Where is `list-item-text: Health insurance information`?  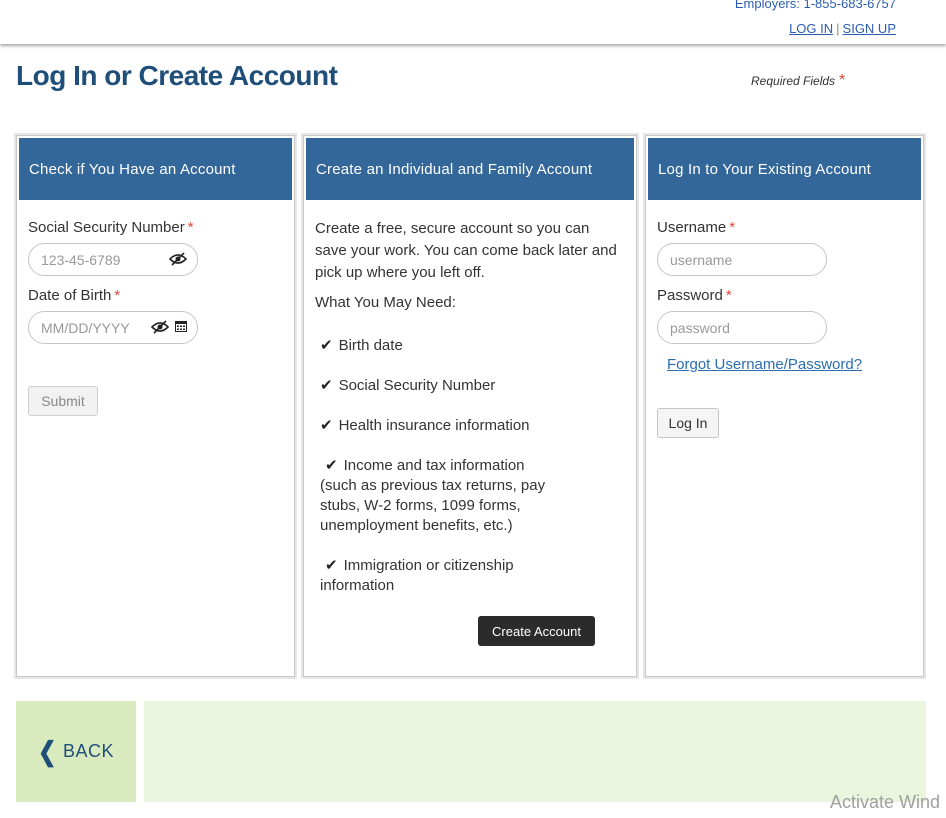
list-item-text: Health insurance information is located at coordinates (434, 425).